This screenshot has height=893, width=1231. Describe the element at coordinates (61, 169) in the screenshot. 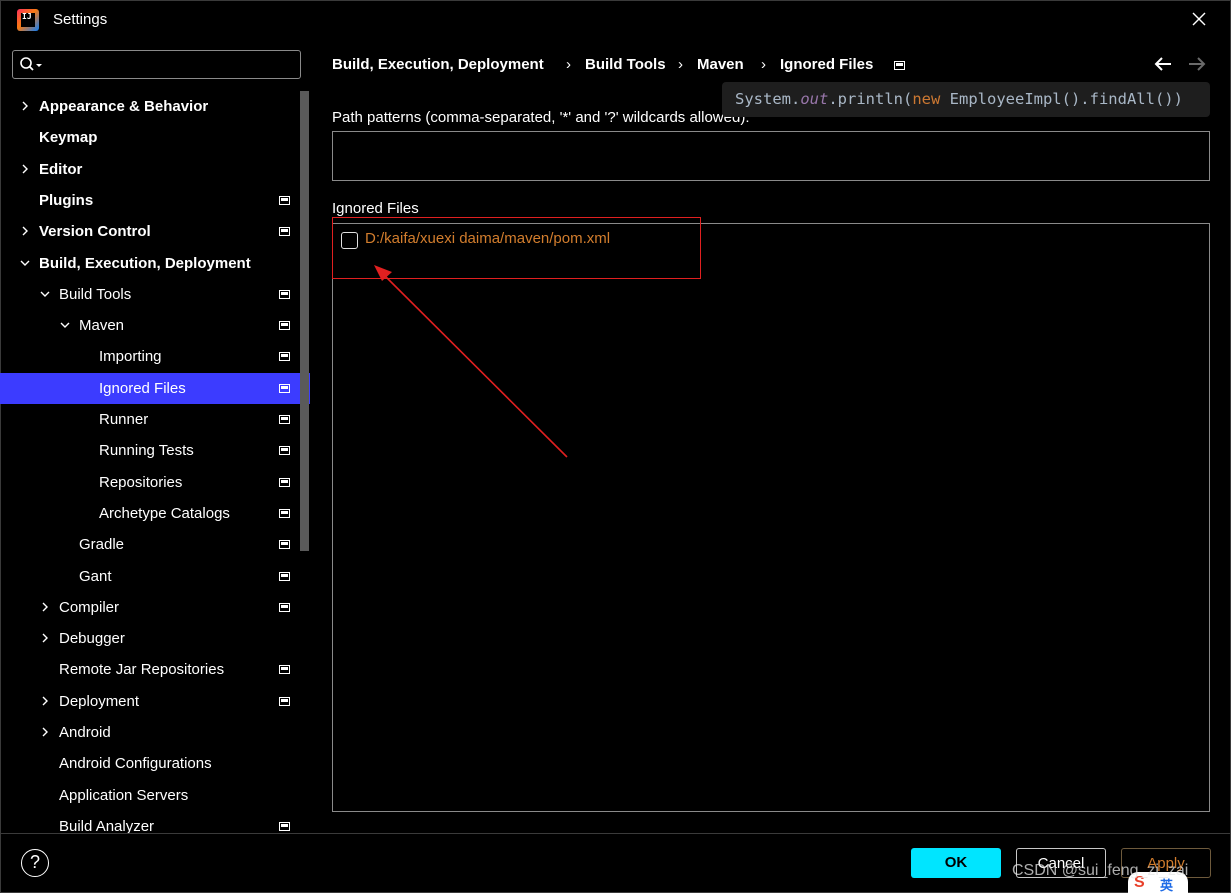

I see `sidebar-item-label: Editor` at that location.